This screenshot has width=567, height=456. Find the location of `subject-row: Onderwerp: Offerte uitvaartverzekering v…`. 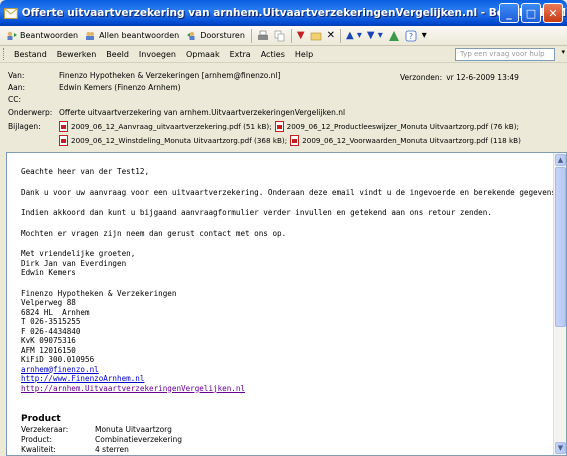

subject-row: Onderwerp: Offerte uitvaartverzekering v… is located at coordinates (176, 113).